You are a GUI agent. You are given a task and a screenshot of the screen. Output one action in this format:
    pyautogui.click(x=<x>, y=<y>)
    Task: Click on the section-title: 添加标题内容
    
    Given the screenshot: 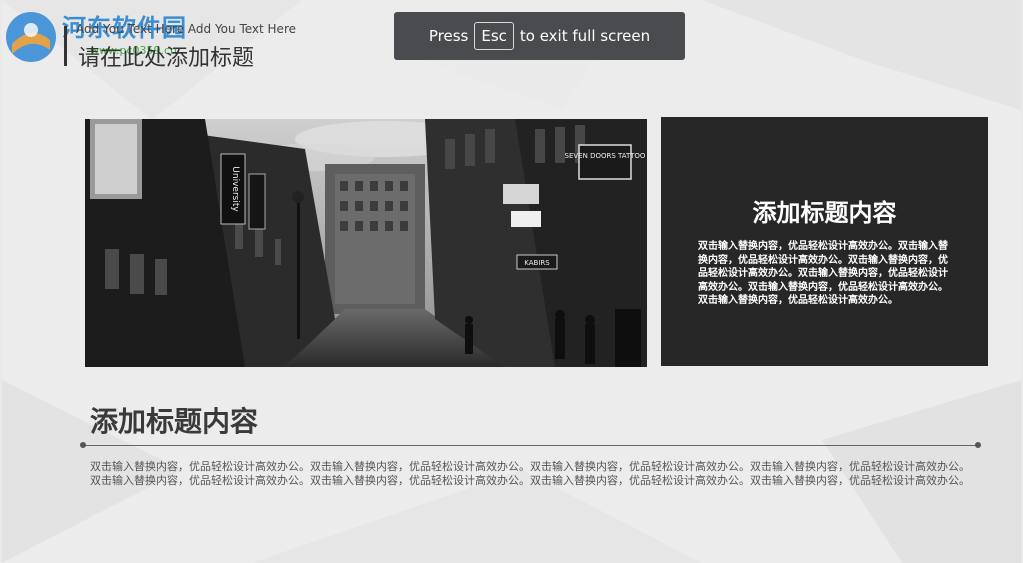 What is the action you would take?
    pyautogui.click(x=174, y=420)
    